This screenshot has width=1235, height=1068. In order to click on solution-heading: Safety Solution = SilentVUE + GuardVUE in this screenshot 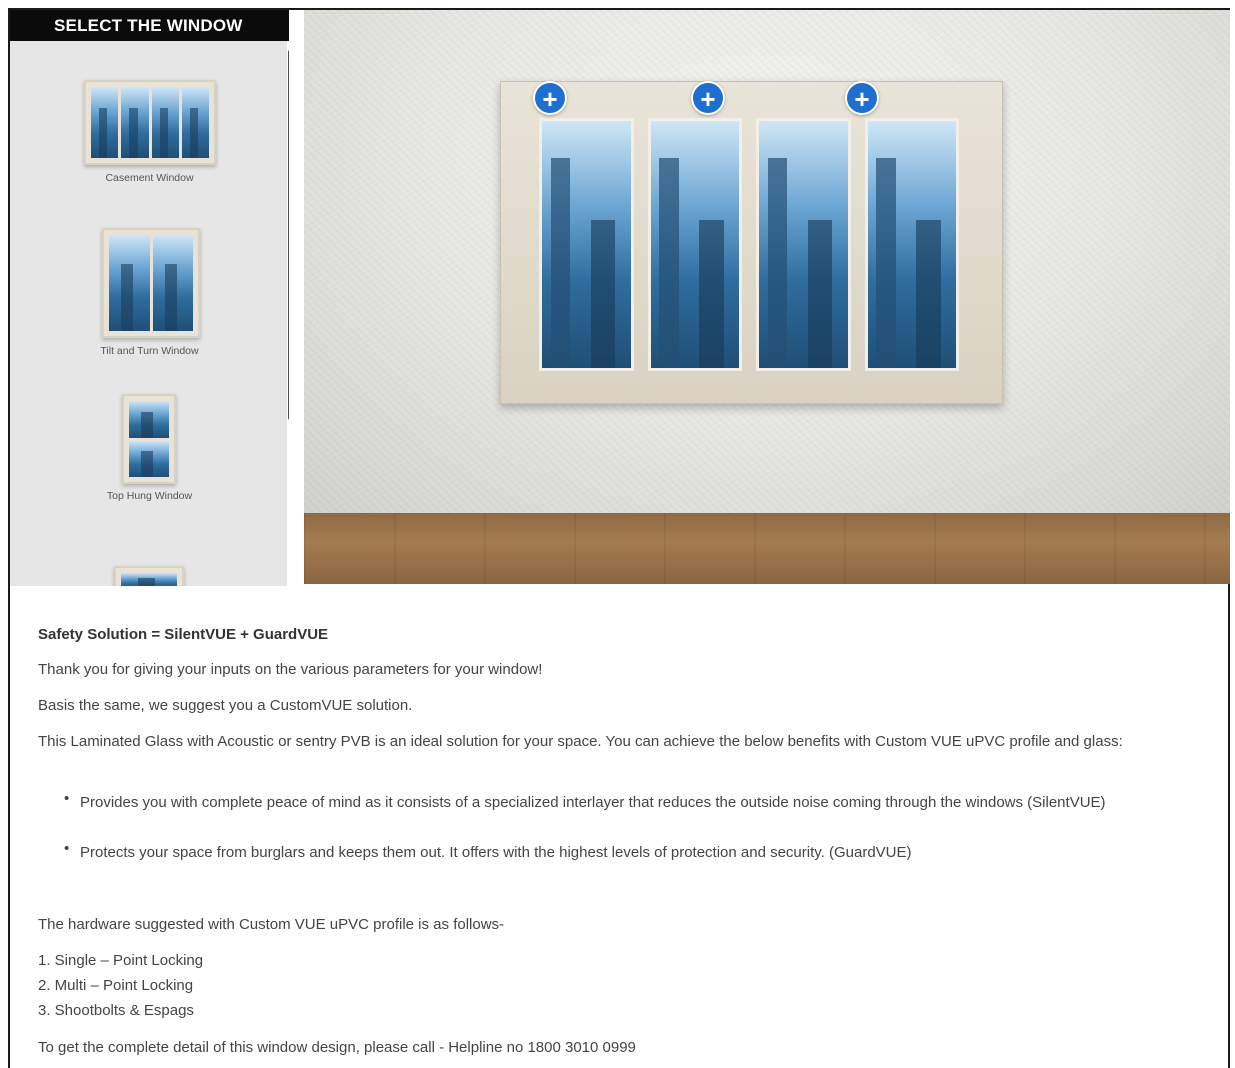, I will do `click(183, 634)`.